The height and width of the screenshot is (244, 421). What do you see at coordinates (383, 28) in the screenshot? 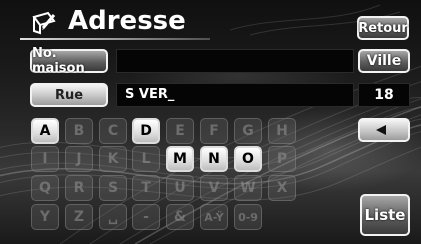
I see `back-button: Retour` at bounding box center [383, 28].